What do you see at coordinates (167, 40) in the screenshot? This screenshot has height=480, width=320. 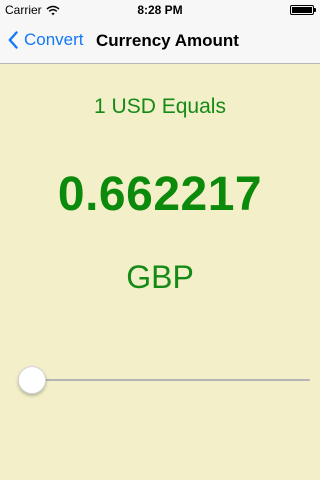 I see `page-title: Currency Amount` at bounding box center [167, 40].